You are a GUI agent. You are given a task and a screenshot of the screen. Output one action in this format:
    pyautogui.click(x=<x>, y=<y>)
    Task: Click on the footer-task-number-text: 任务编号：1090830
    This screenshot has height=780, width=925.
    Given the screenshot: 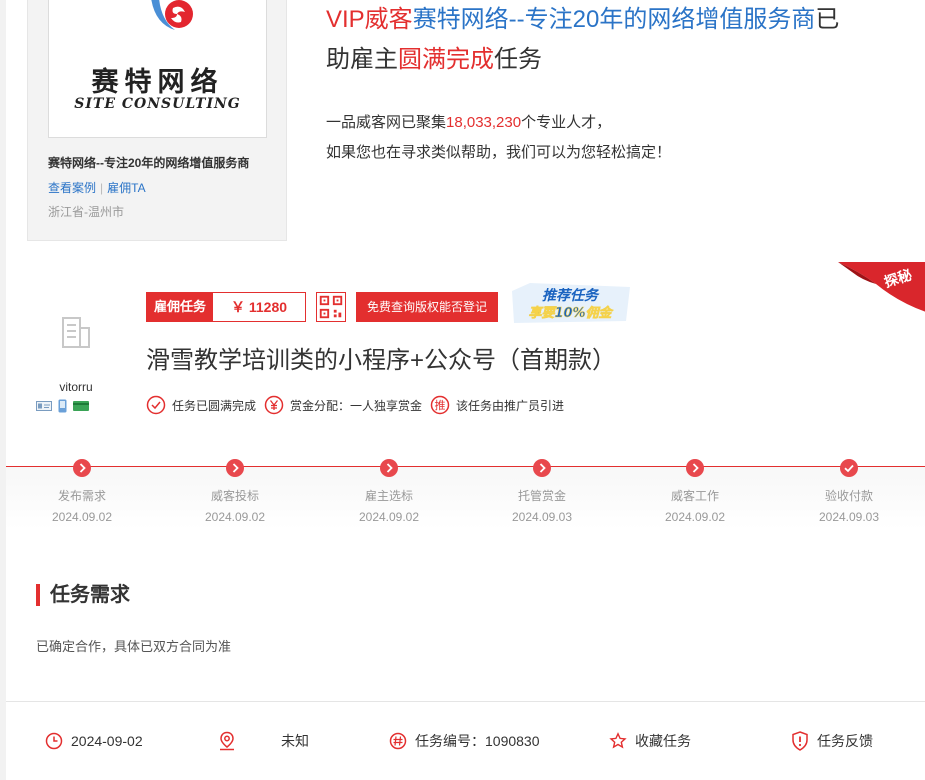 What is the action you would take?
    pyautogui.click(x=477, y=741)
    